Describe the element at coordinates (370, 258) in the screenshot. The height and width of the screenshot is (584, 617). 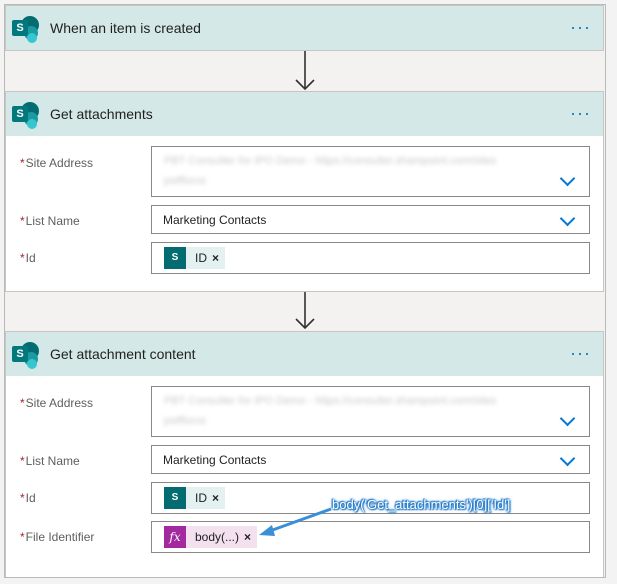
I see `id-input: S ID ×` at that location.